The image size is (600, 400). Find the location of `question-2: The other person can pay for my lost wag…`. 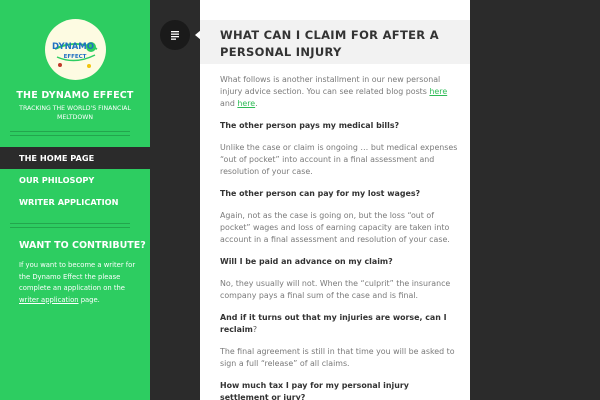

question-2: The other person can pay for my lost wag… is located at coordinates (320, 193).